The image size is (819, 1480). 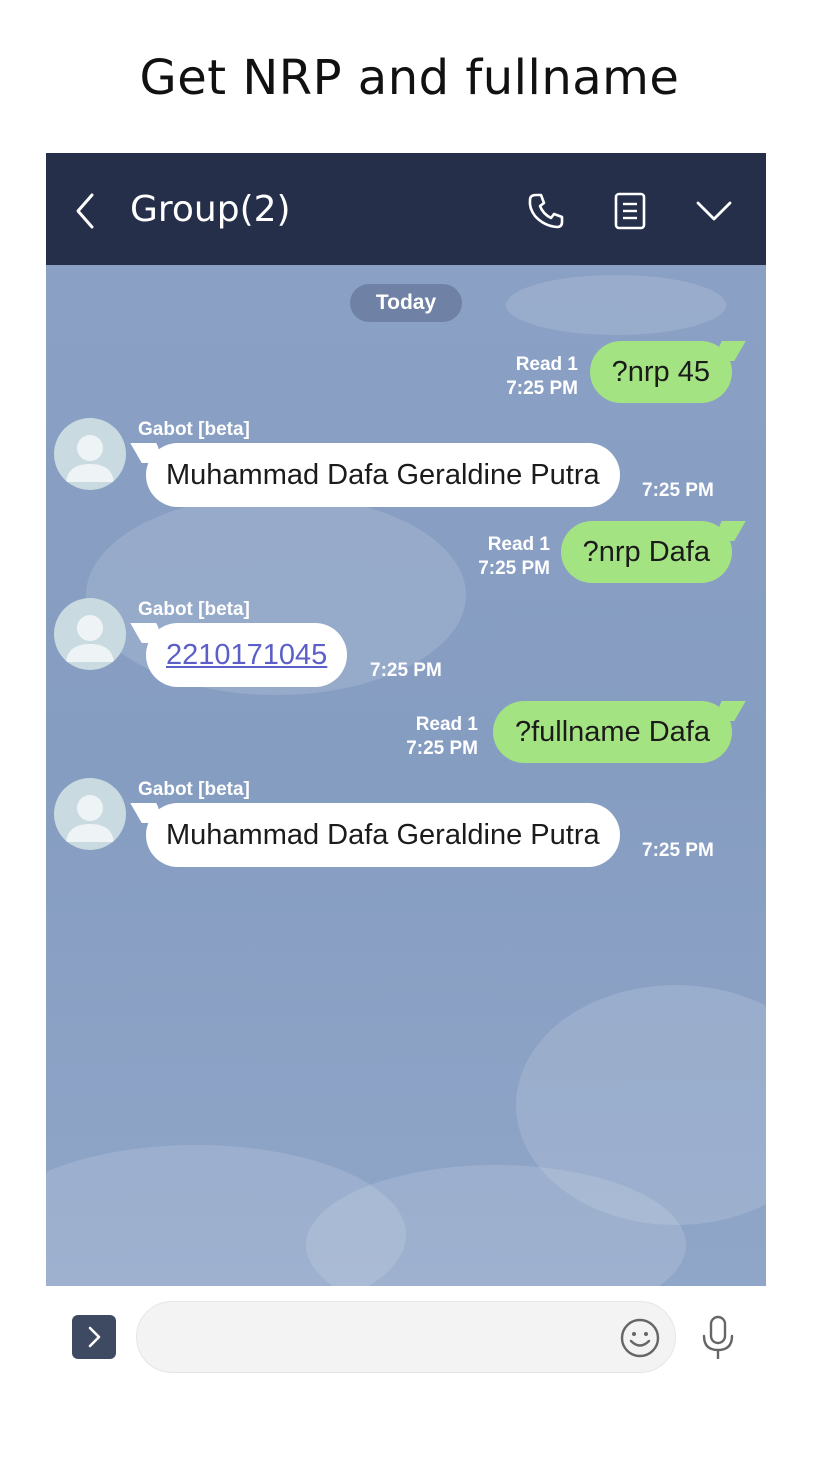 I want to click on background-cloud, so click(x=616, y=305).